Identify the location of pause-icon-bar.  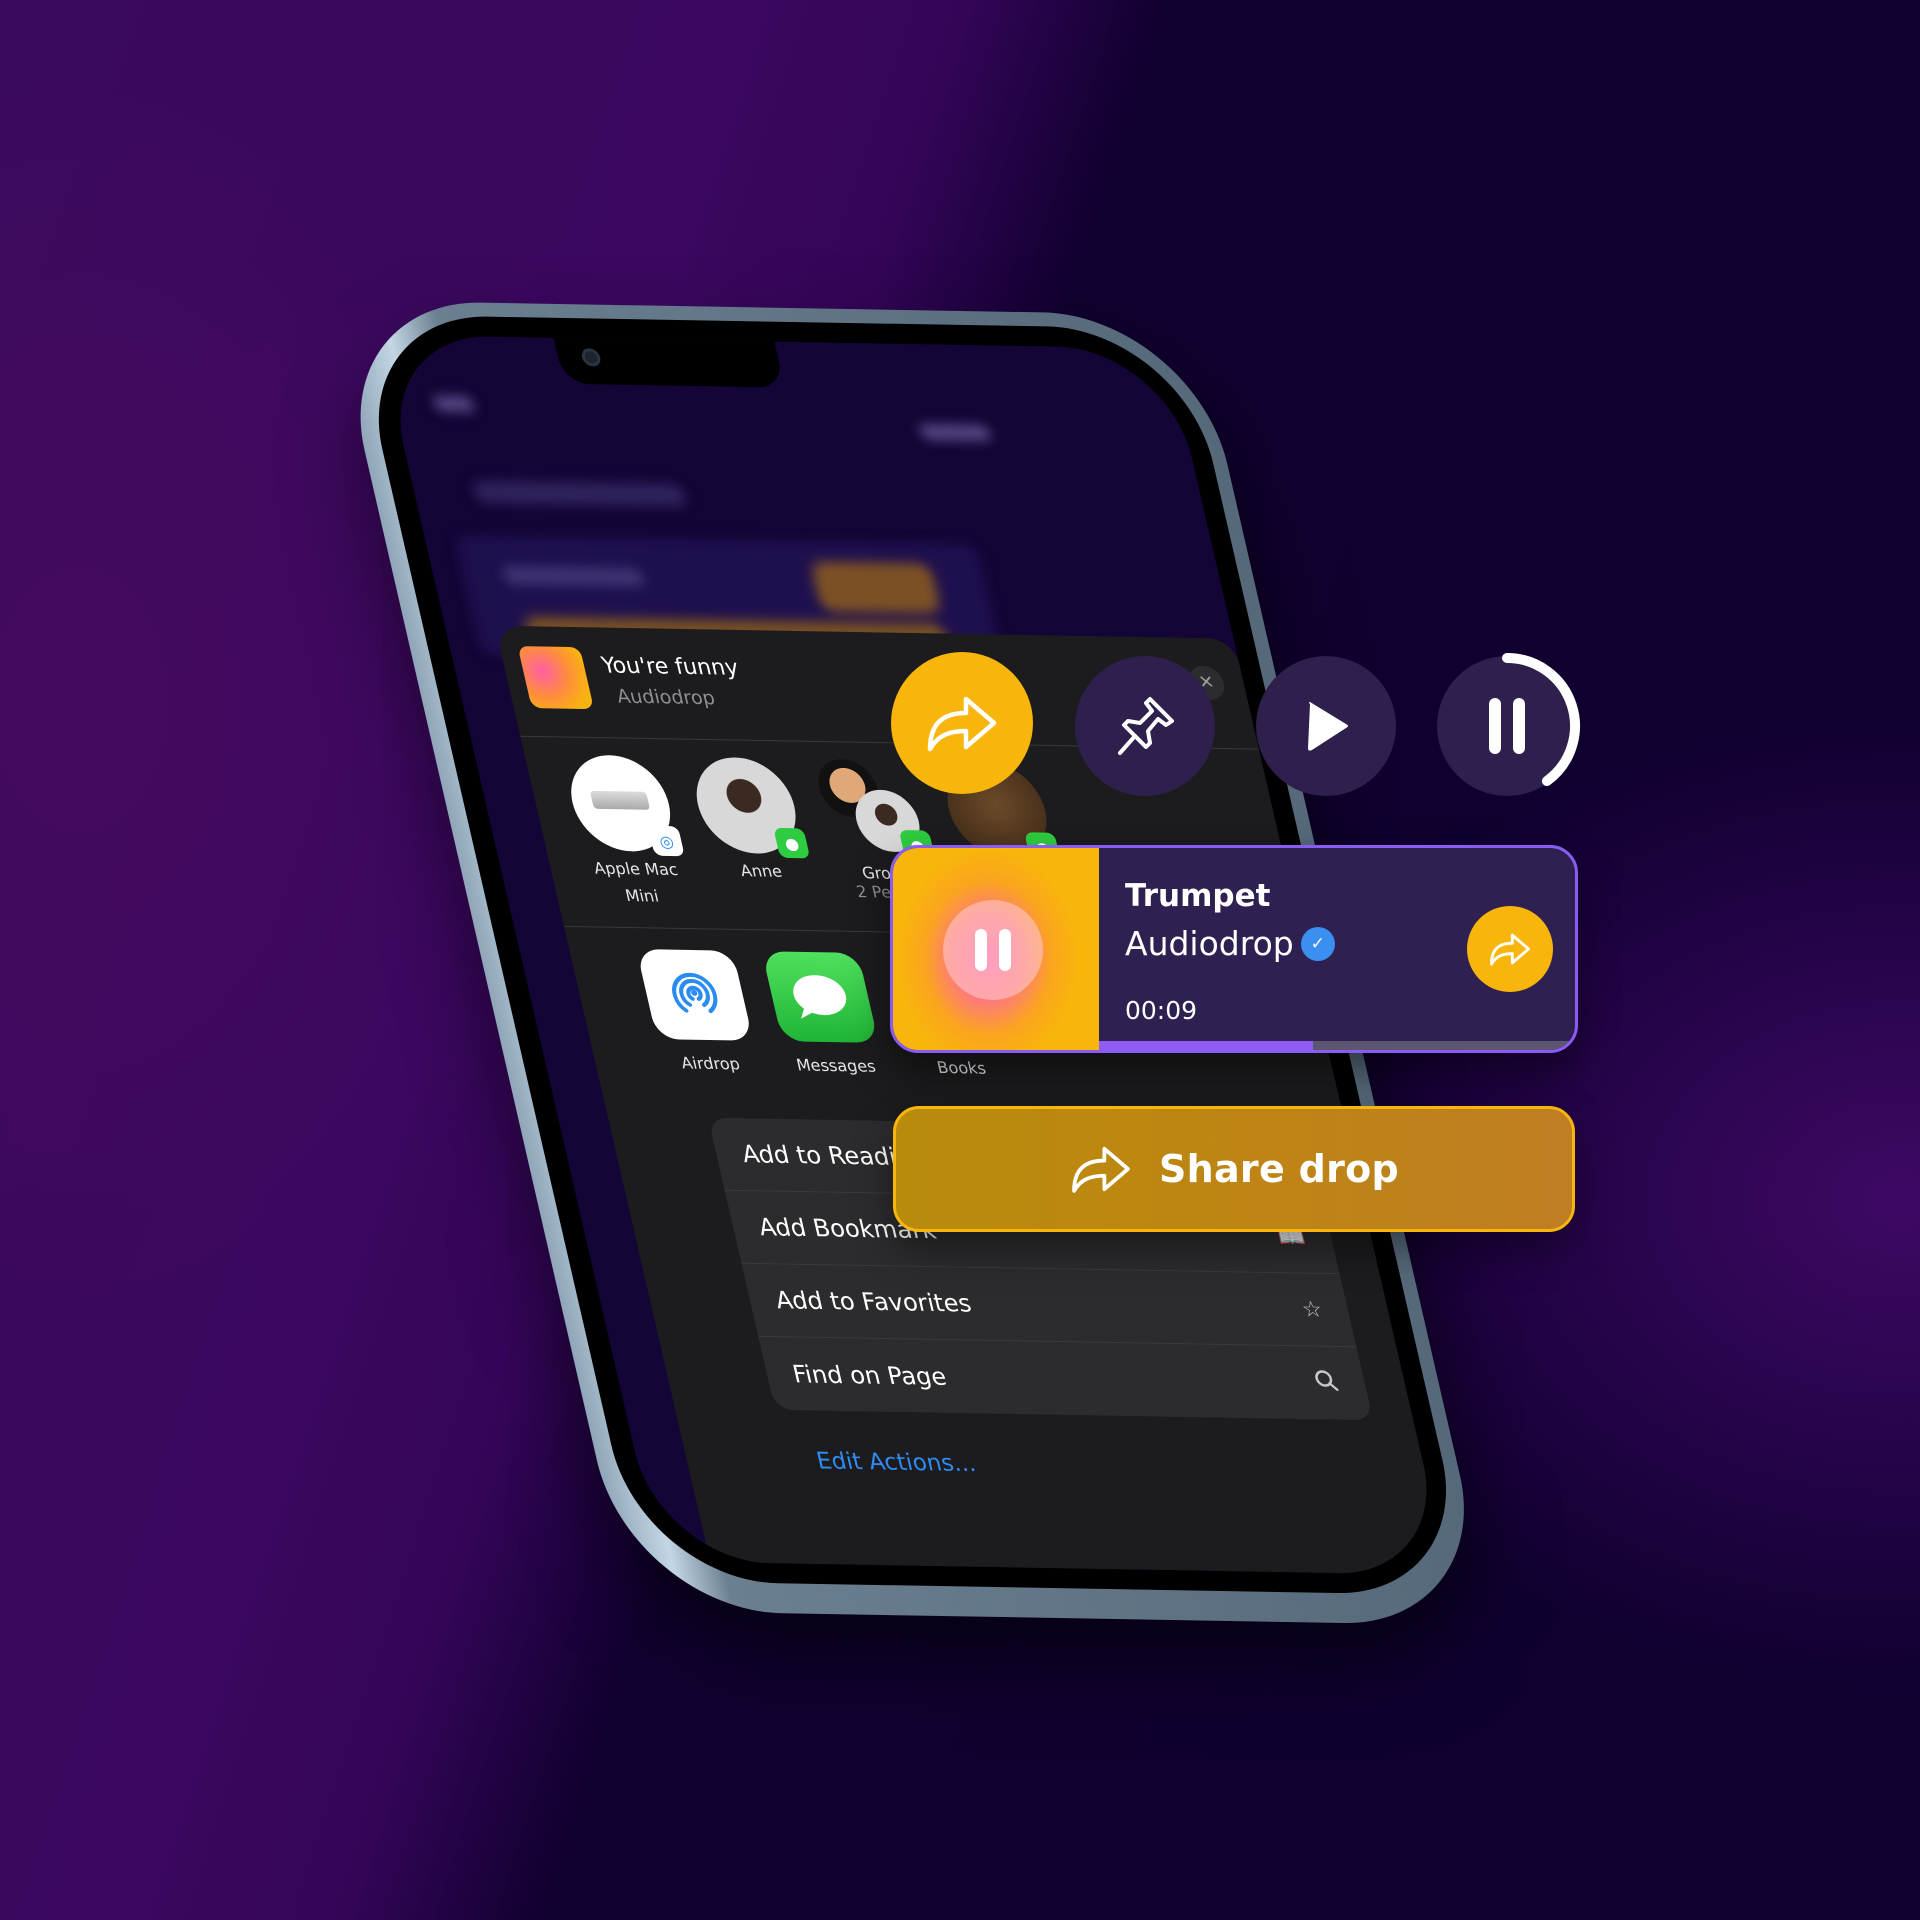
(1005, 950).